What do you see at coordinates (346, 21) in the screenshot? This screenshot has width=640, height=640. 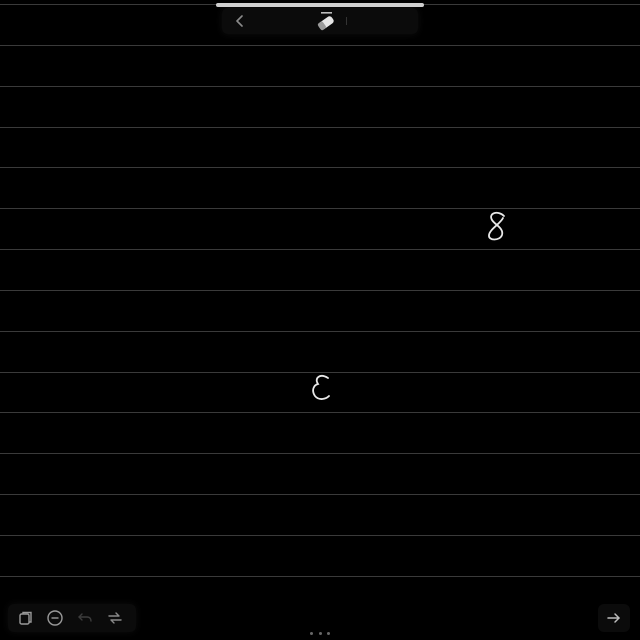 I see `toolbar-divider` at bounding box center [346, 21].